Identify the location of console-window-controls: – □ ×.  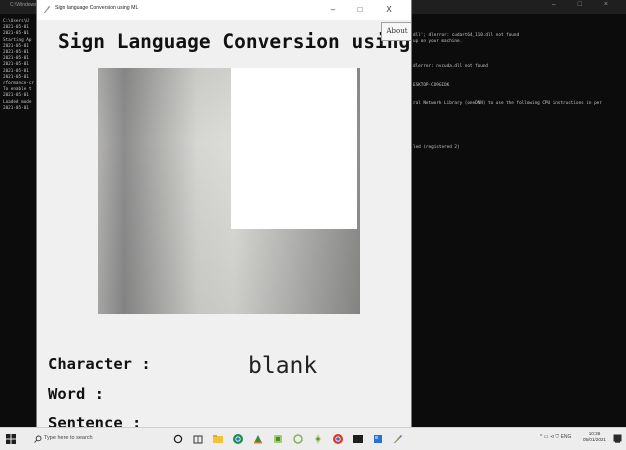
(585, 4).